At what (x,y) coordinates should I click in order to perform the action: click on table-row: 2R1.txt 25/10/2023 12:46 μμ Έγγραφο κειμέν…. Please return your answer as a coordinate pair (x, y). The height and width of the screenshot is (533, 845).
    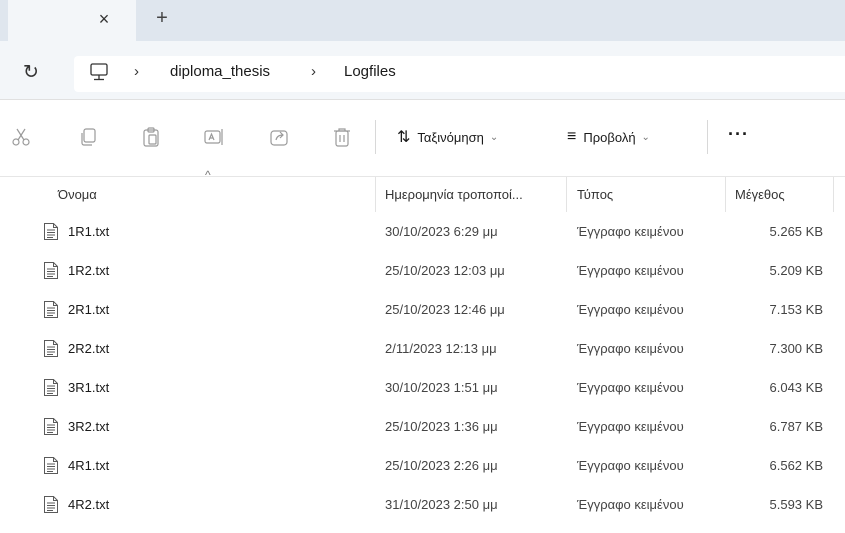
    Looking at the image, I should click on (422, 309).